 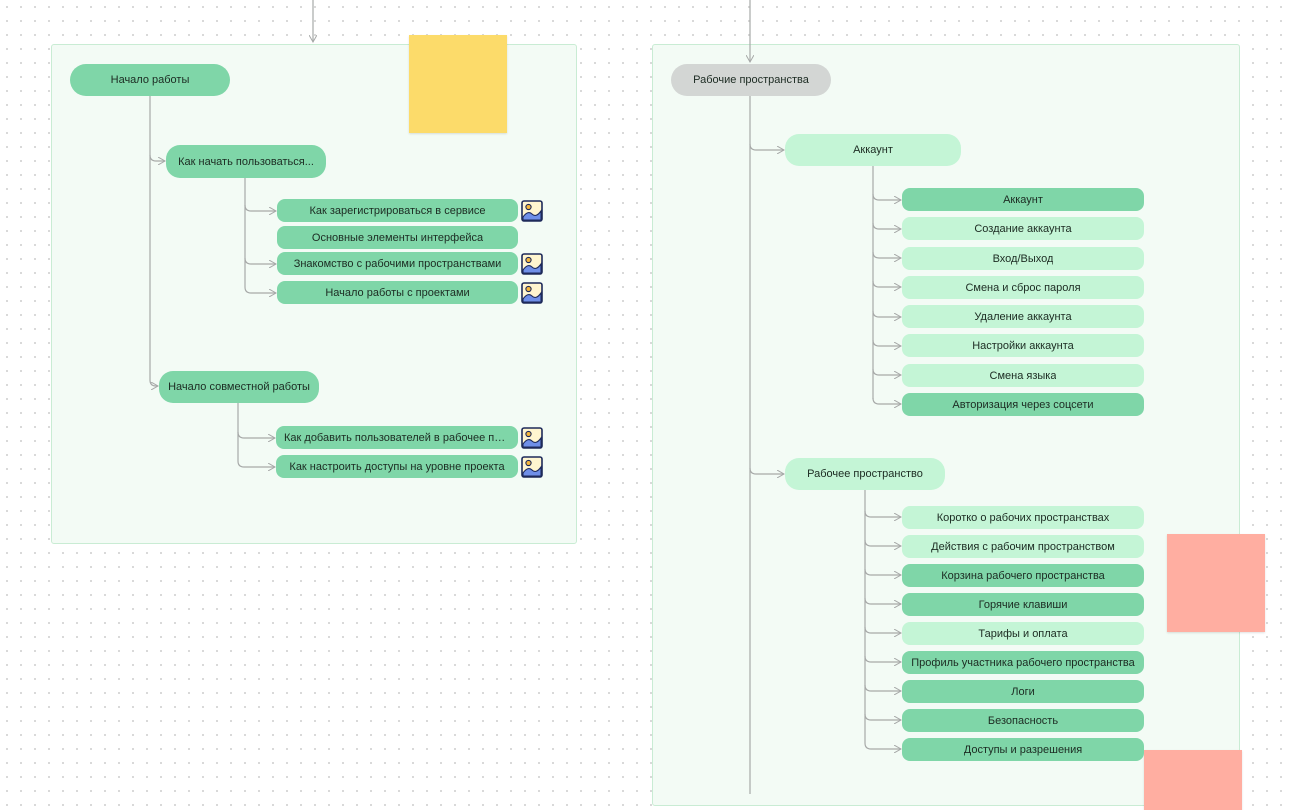 I want to click on node-leaf: Вход/Выход, so click(x=1023, y=258).